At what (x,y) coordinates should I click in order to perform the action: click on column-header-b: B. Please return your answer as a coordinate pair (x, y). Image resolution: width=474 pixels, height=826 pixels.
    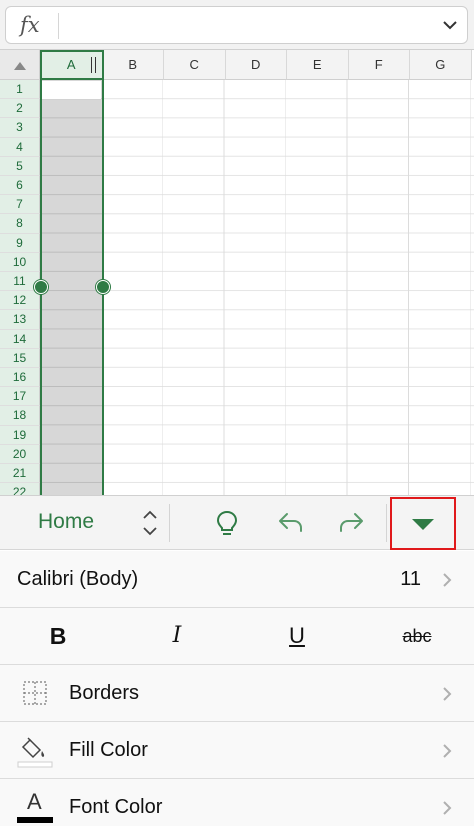
    Looking at the image, I should click on (133, 65).